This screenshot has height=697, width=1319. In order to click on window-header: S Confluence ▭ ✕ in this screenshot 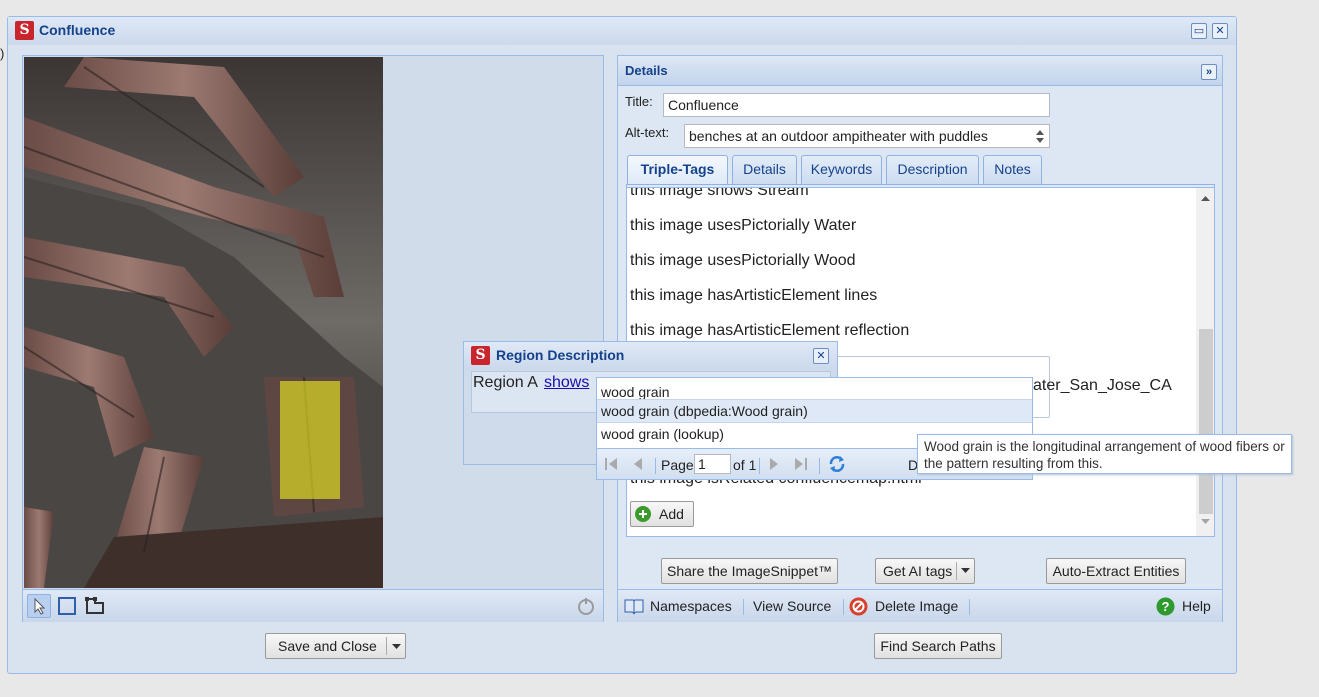, I will do `click(622, 31)`.